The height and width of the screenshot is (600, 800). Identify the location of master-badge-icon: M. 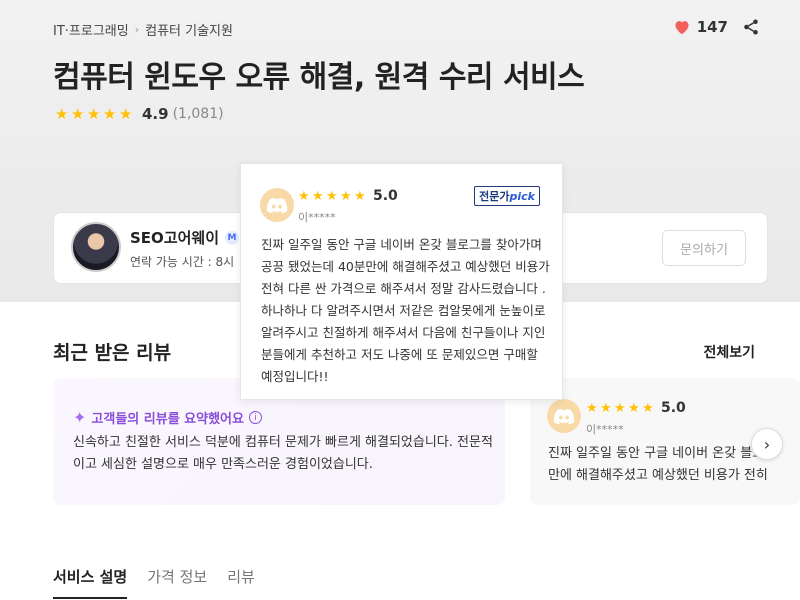
(232, 237).